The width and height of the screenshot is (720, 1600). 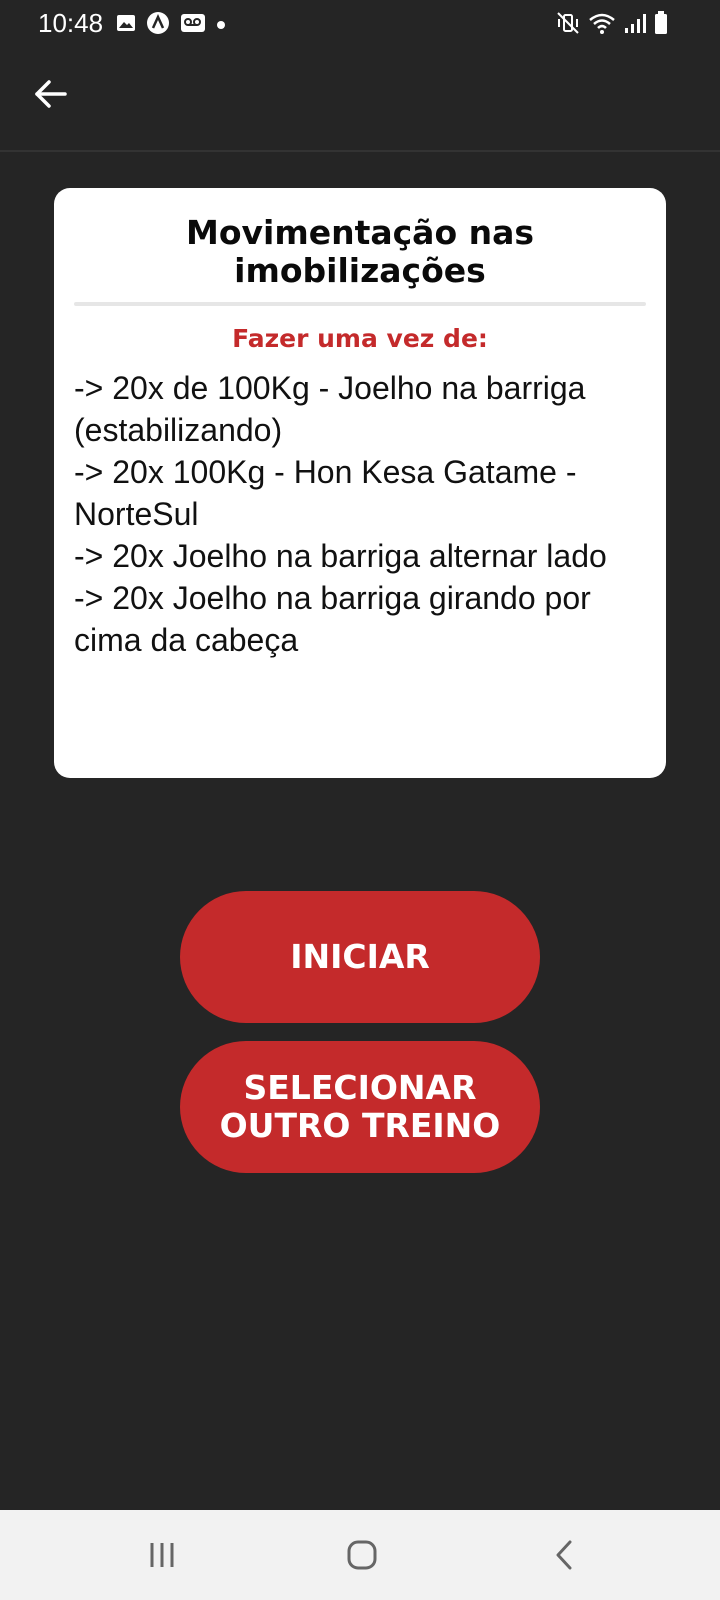 What do you see at coordinates (360, 338) in the screenshot?
I see `training-subtitle: Fazer uma vez de:` at bounding box center [360, 338].